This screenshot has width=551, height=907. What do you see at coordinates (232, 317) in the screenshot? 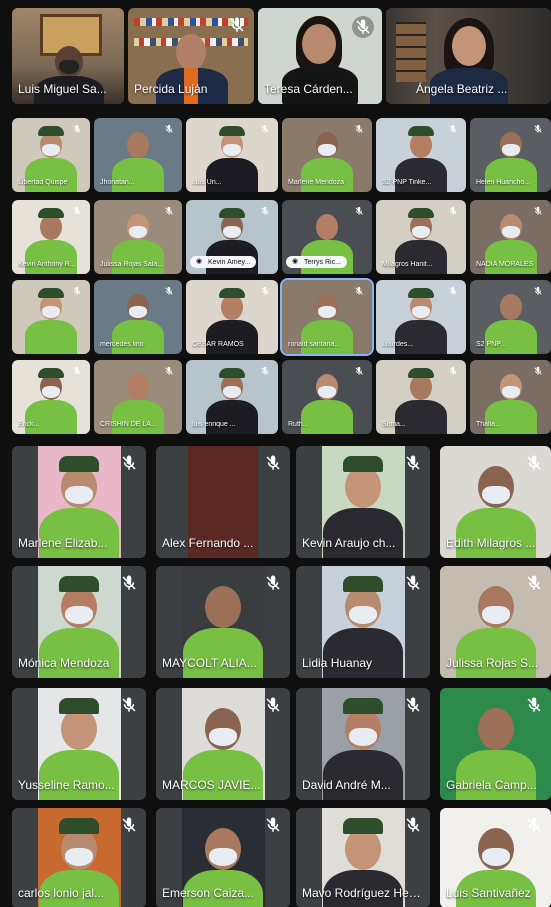
I see `participant-tile: CESAR RAMOS` at bounding box center [232, 317].